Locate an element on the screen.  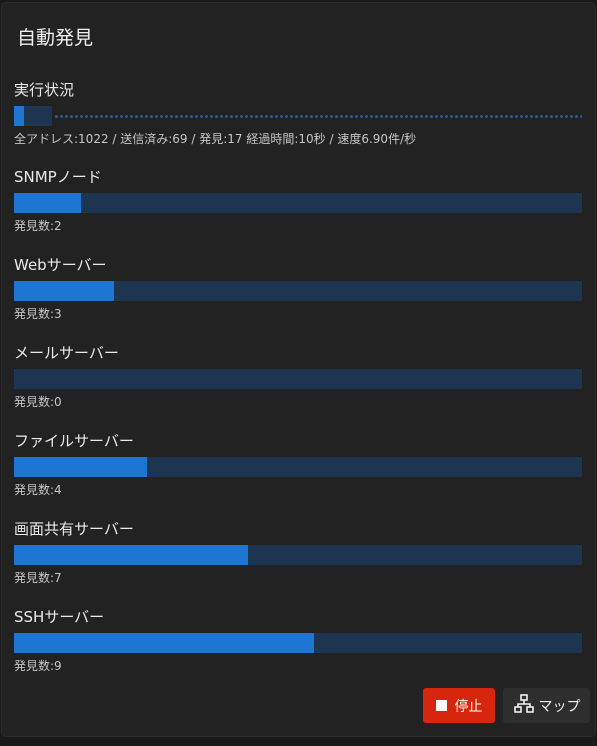
category-count: 発見数:3 is located at coordinates (38, 314).